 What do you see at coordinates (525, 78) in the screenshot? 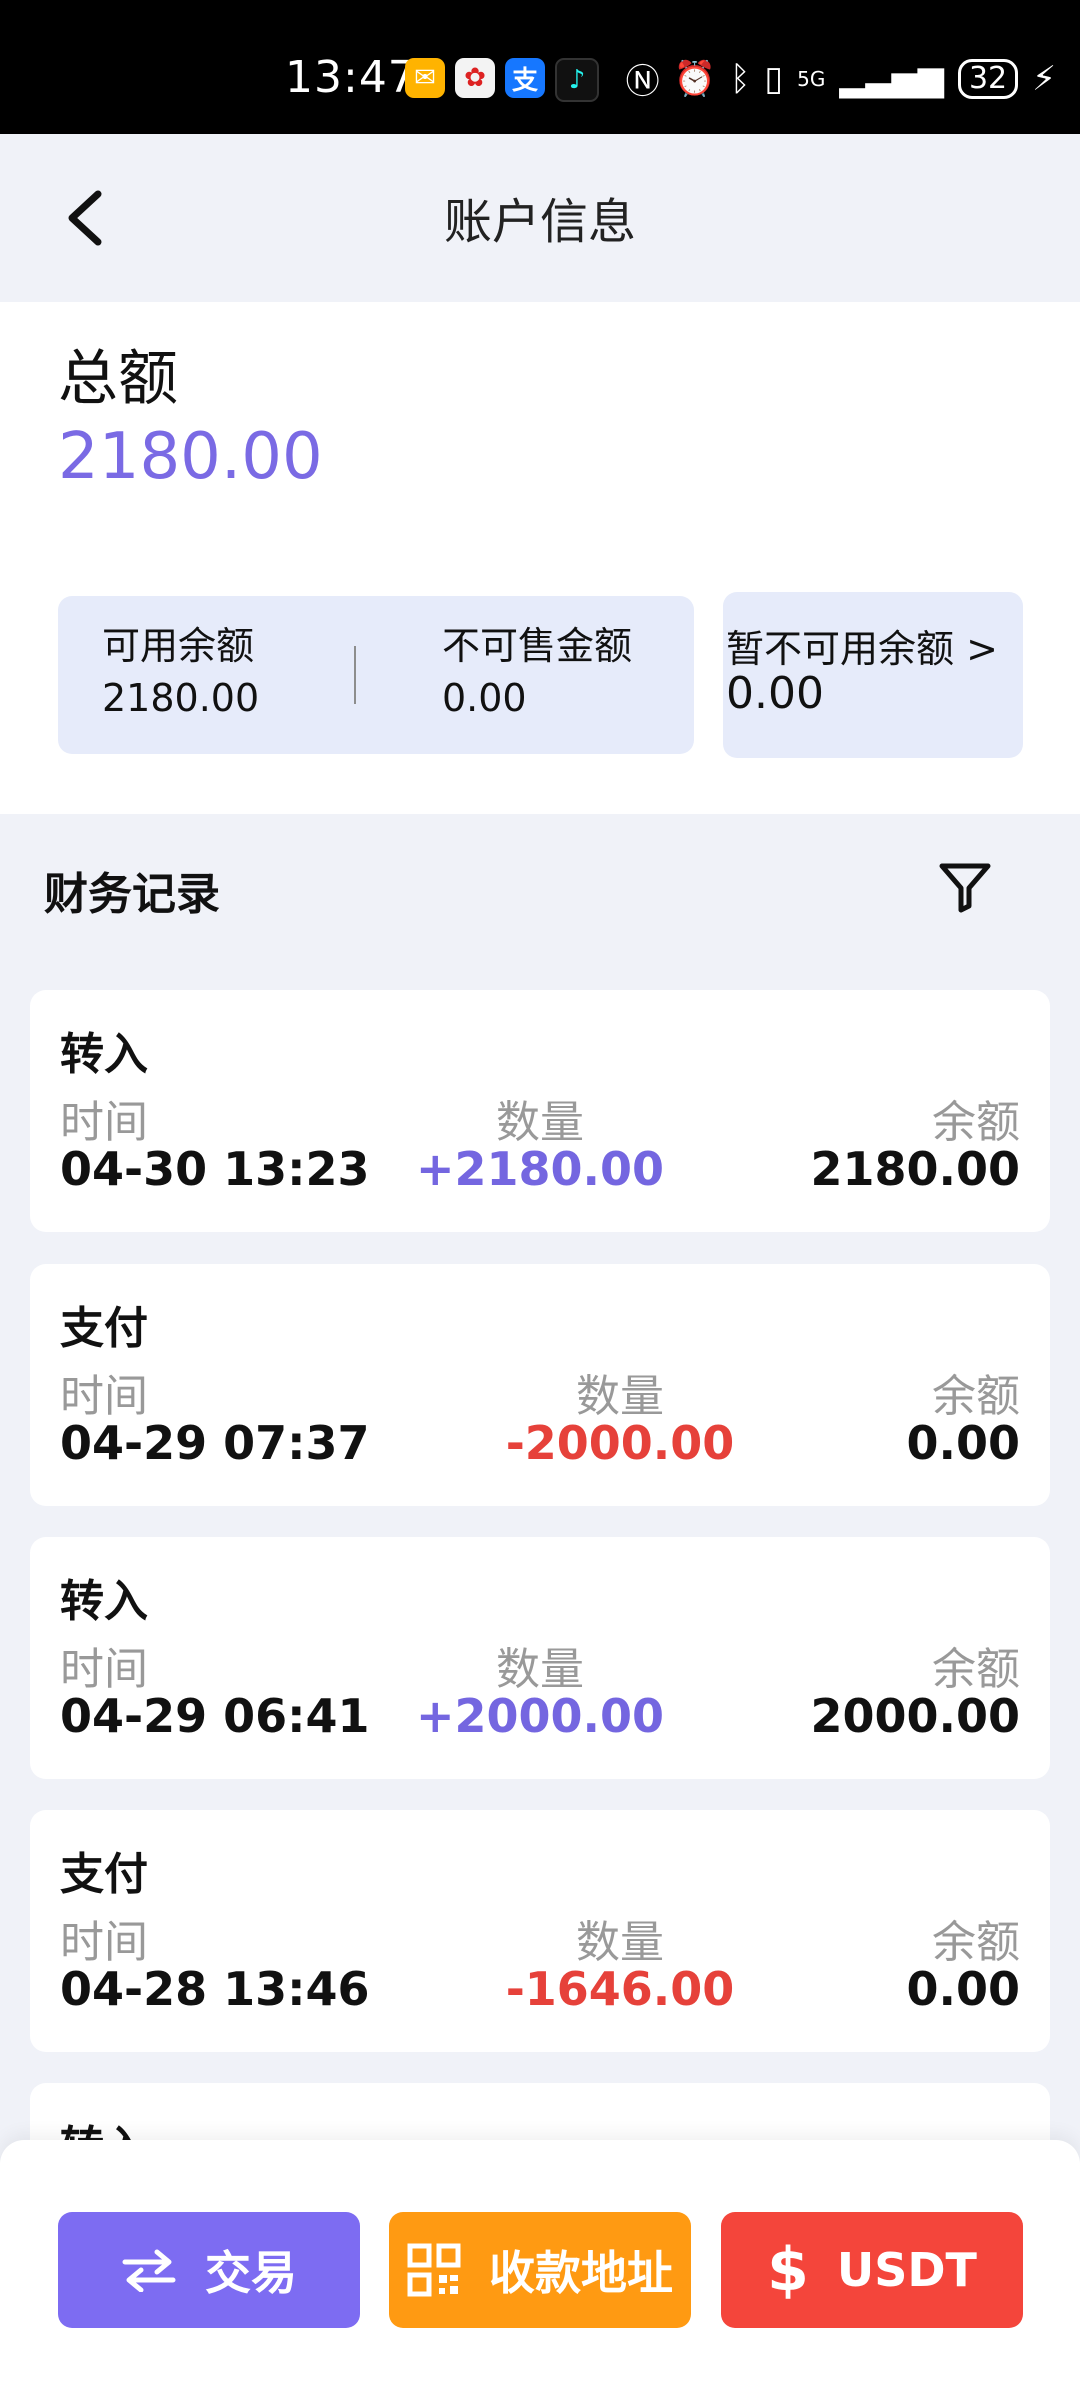
I see `alipay-icon: 支` at bounding box center [525, 78].